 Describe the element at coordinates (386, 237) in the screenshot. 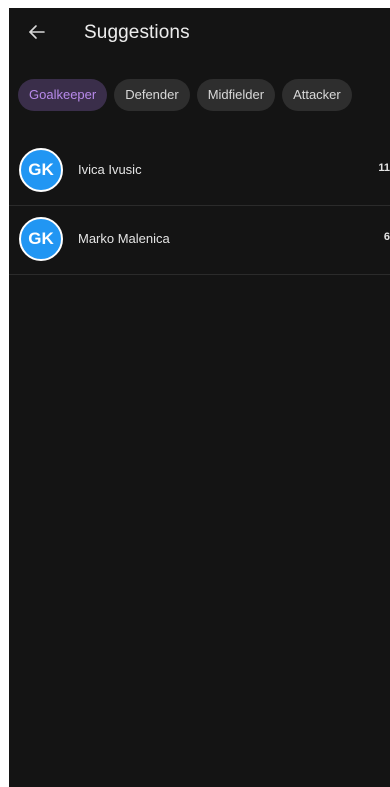

I see `player-value: 6` at that location.